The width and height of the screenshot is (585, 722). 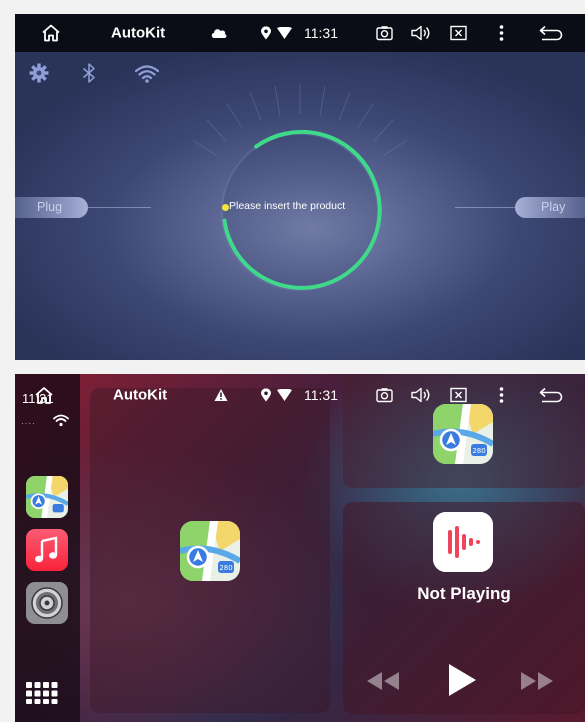 What do you see at coordinates (553, 207) in the screenshot?
I see `play-label: Play` at bounding box center [553, 207].